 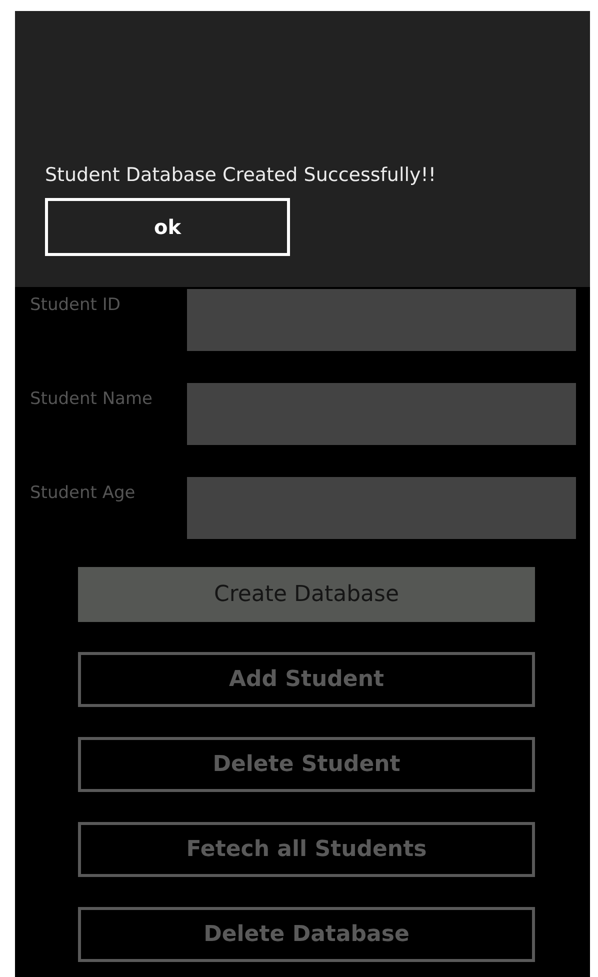 What do you see at coordinates (167, 227) in the screenshot?
I see `ok-button: ok` at bounding box center [167, 227].